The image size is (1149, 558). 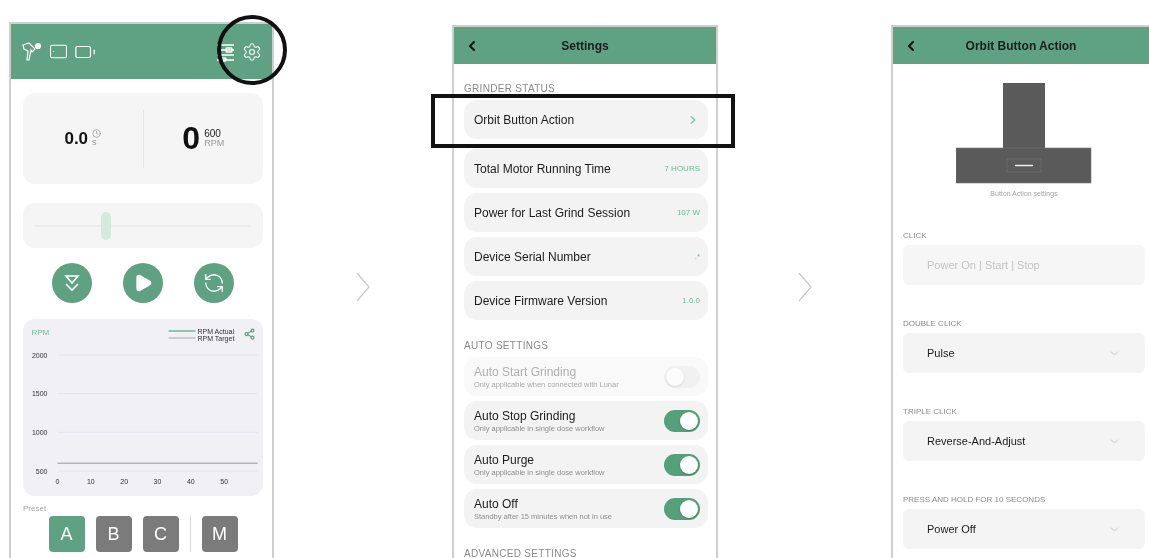 I want to click on row-value: 107 W, so click(x=688, y=212).